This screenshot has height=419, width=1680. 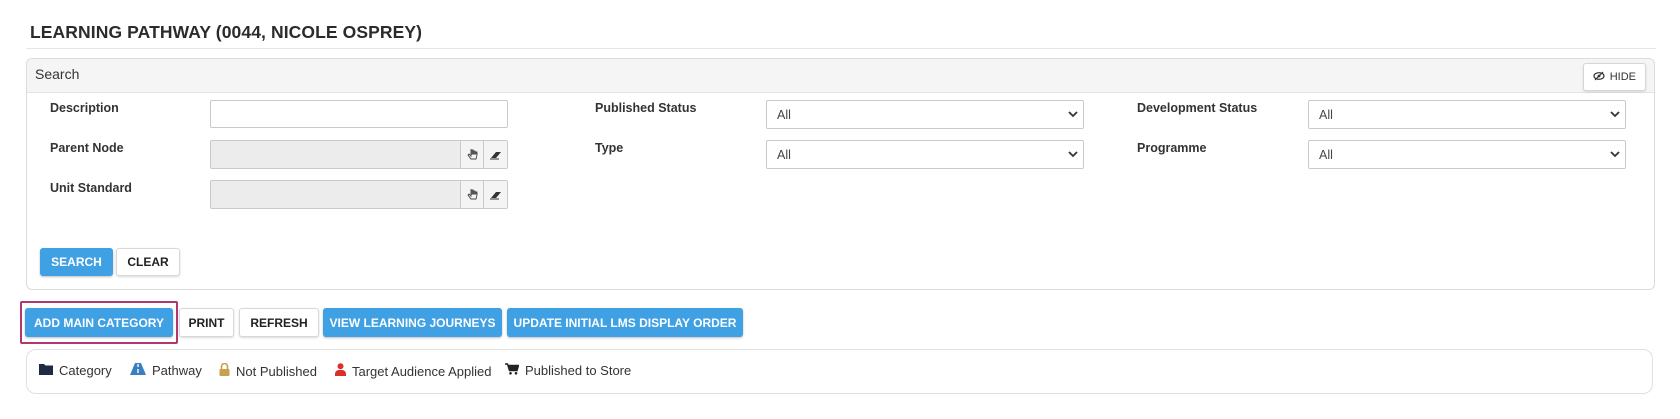 What do you see at coordinates (784, 155) in the screenshot?
I see `type-value: All` at bounding box center [784, 155].